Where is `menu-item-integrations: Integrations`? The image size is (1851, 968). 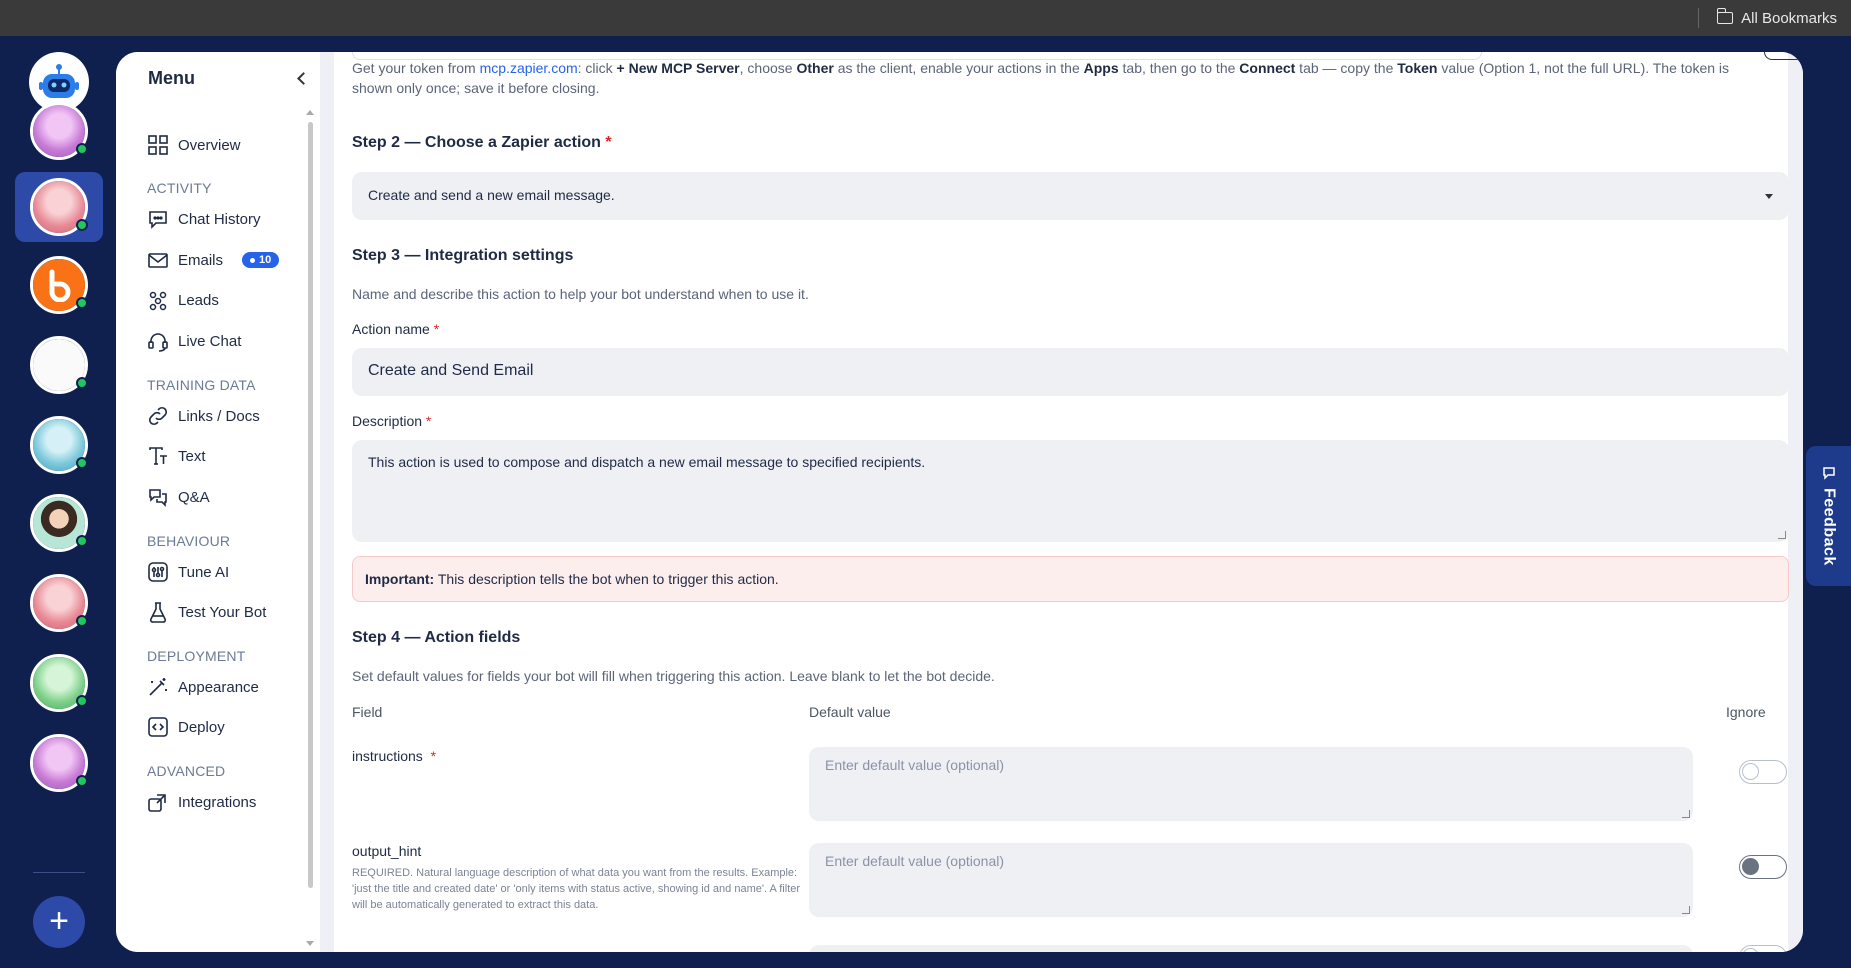 menu-item-integrations: Integrations is located at coordinates (201, 802).